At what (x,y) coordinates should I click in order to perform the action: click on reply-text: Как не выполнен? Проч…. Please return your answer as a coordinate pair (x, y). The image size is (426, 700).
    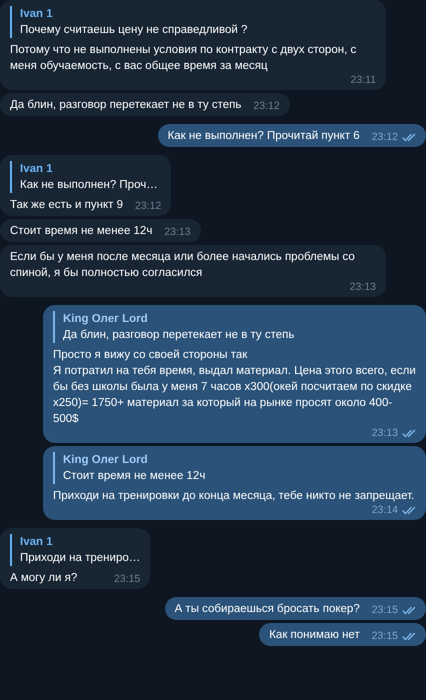
    Looking at the image, I should click on (89, 185).